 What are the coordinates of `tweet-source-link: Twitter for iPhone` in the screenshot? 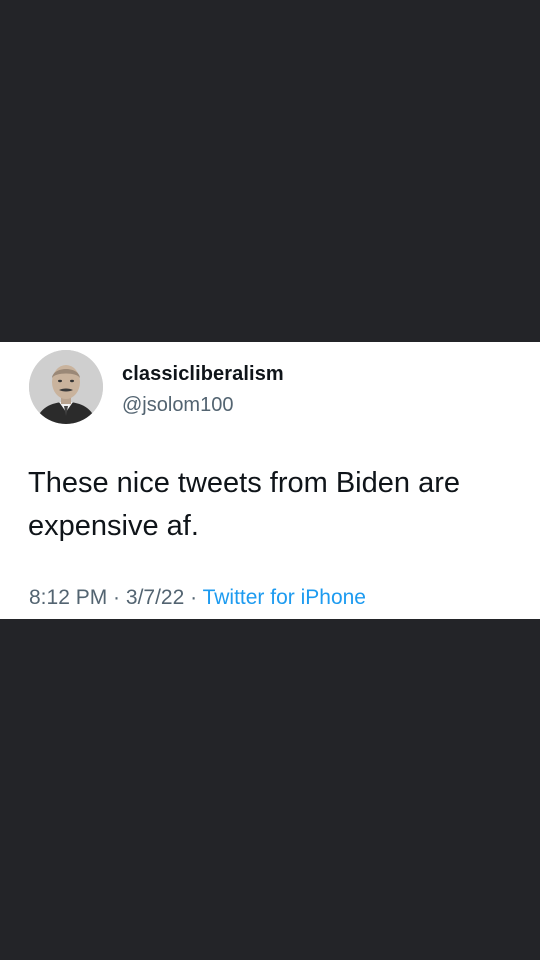 It's located at (284, 597).